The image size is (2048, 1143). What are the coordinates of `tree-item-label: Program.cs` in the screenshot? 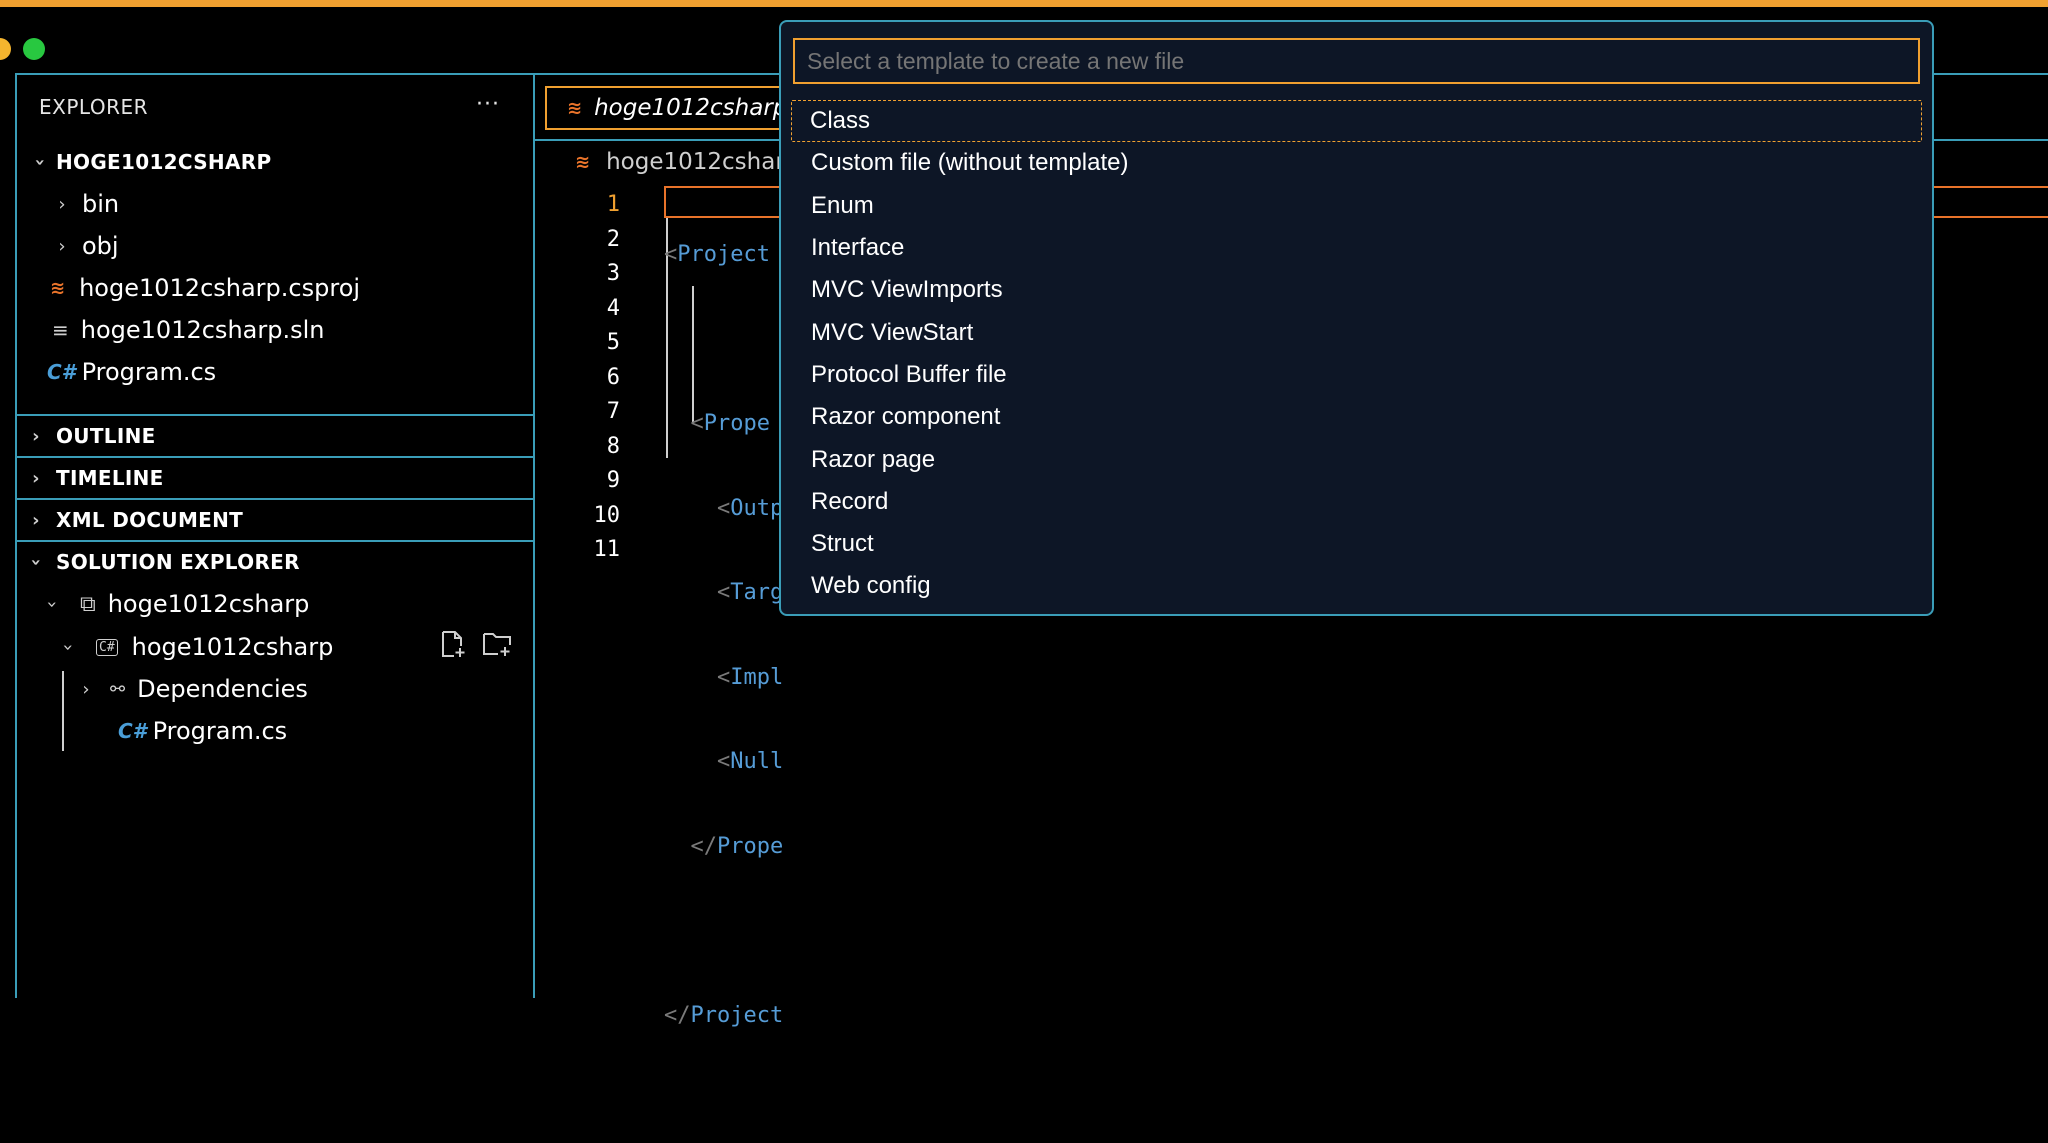 It's located at (149, 372).